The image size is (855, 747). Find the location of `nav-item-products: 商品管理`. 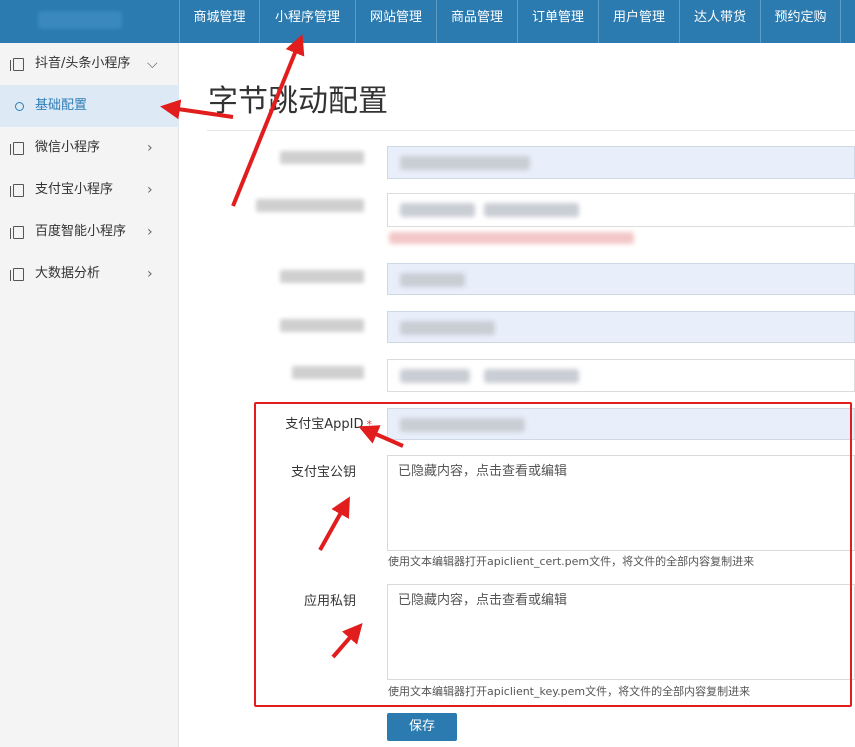

nav-item-products: 商品管理 is located at coordinates (476, 21).